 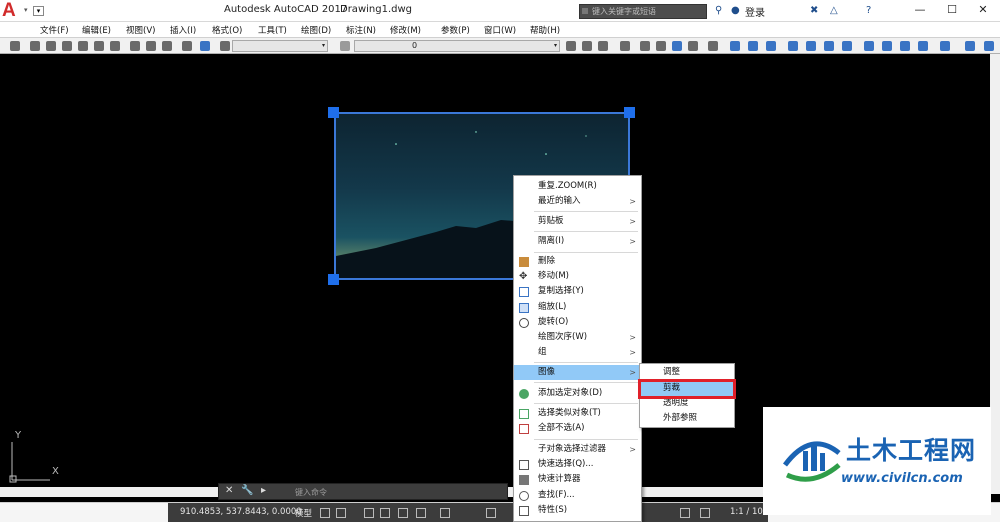 What do you see at coordinates (945, 46) in the screenshot?
I see `dim-break-icon` at bounding box center [945, 46].